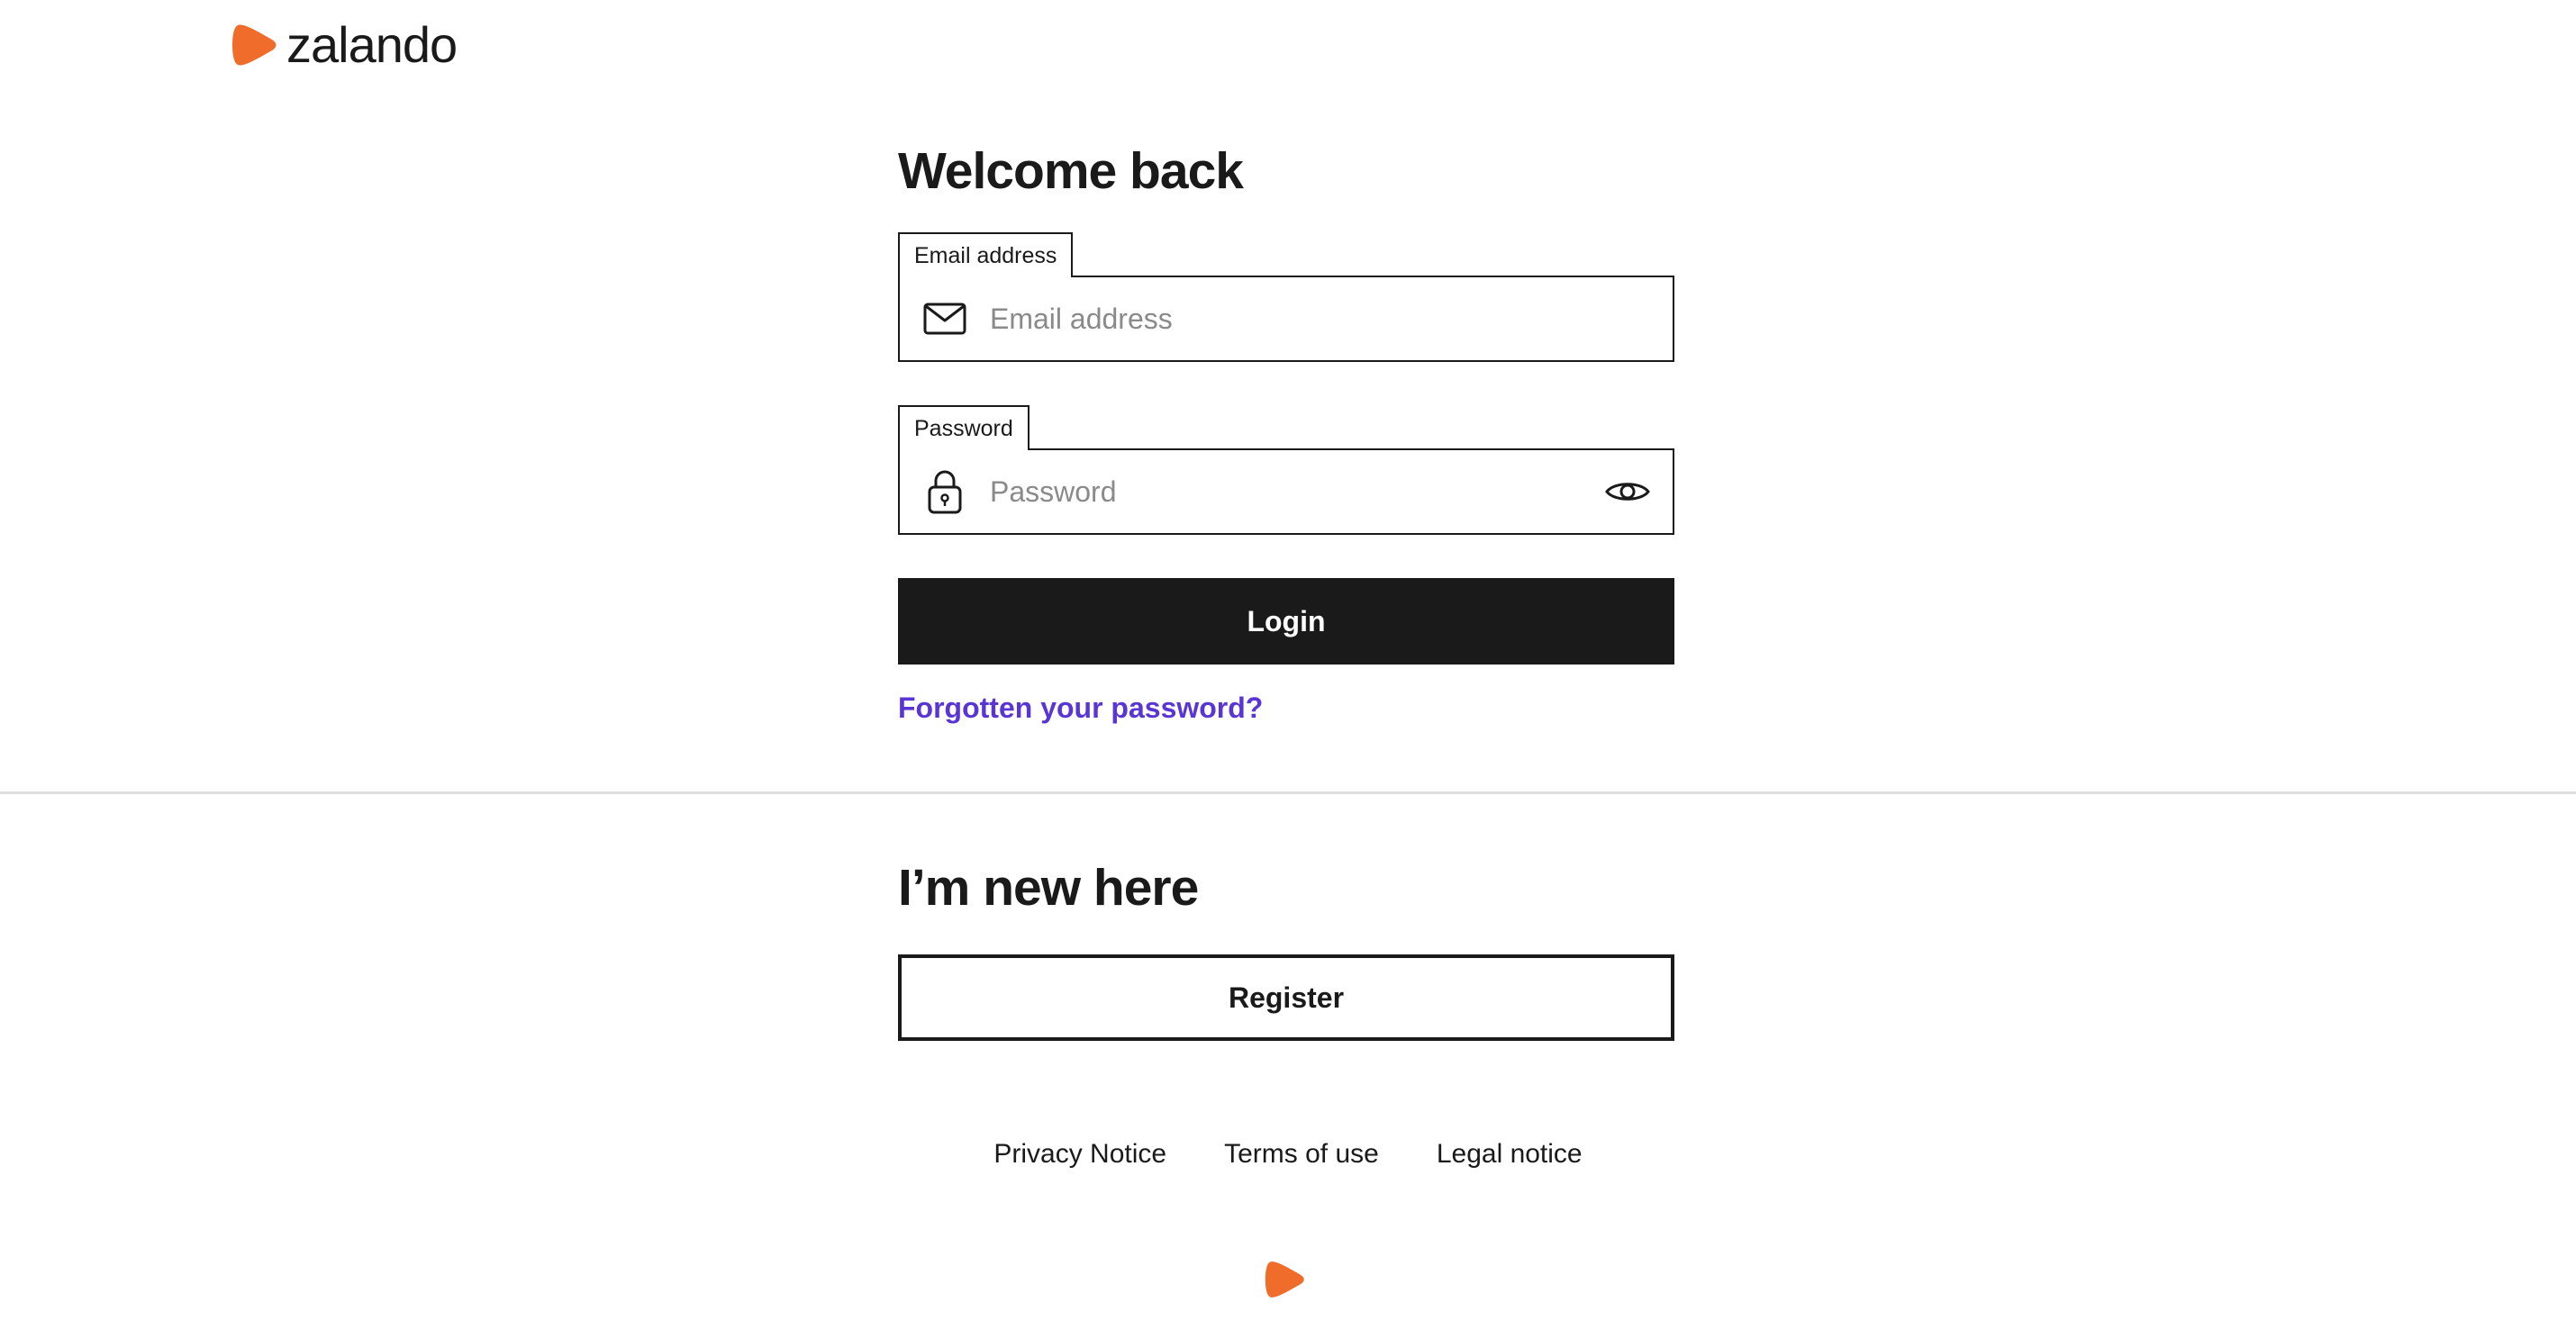  I want to click on footer-links: Privacy Notice Terms of use Legal notice, so click(1288, 1154).